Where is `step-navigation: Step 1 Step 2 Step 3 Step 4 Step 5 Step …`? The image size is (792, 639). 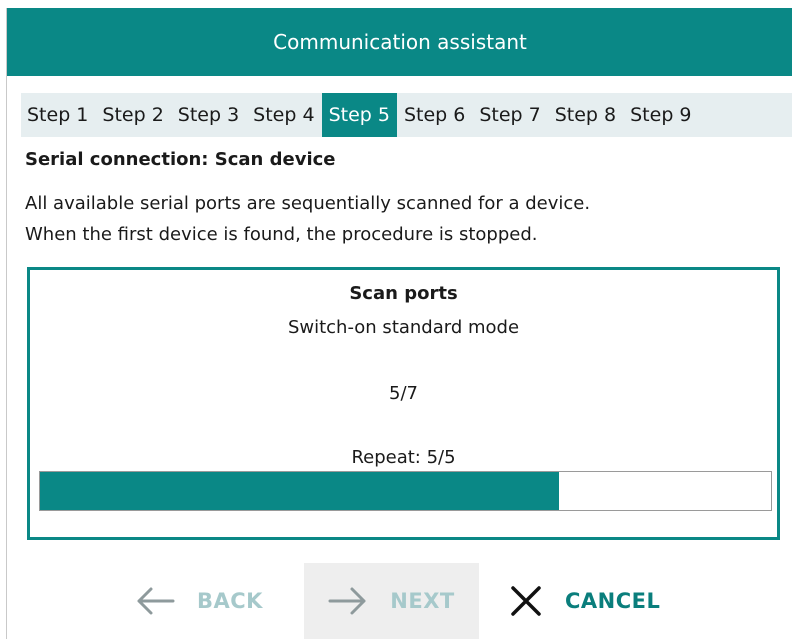
step-navigation: Step 1 Step 2 Step 3 Step 4 Step 5 Step … is located at coordinates (406, 115).